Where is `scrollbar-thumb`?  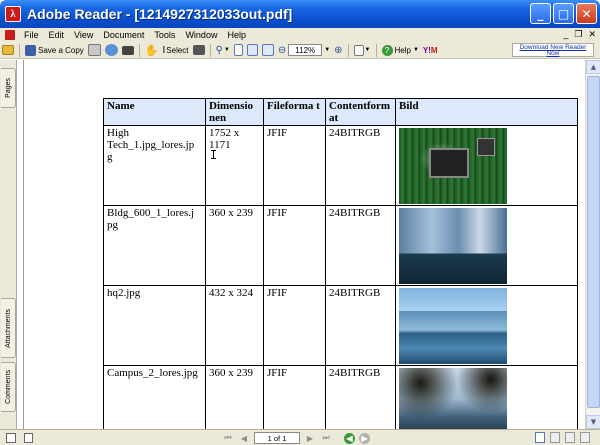 scrollbar-thumb is located at coordinates (593, 242).